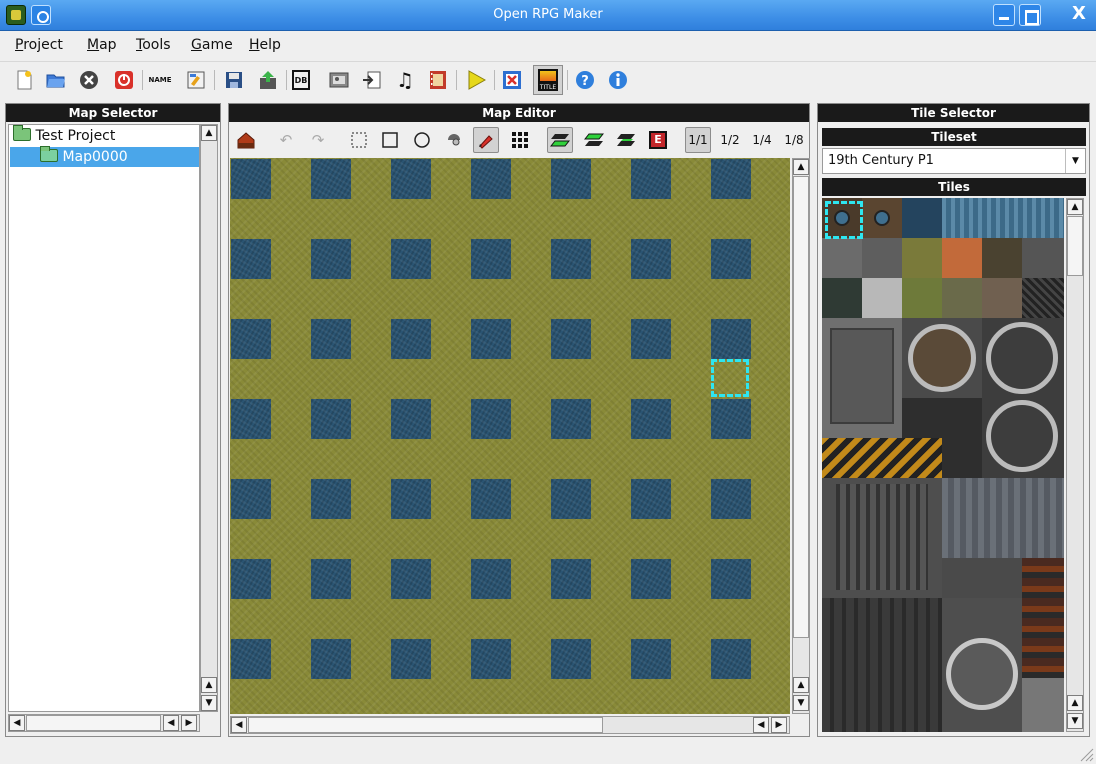 The height and width of the screenshot is (764, 1096). I want to click on fill-icon, so click(454, 140).